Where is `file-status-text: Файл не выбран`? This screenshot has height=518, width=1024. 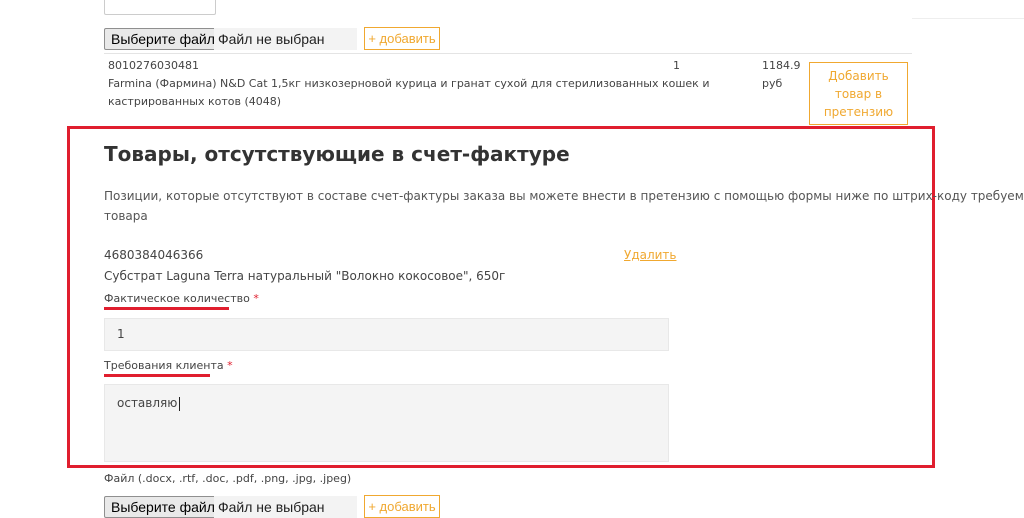
file-status-text: Файл не выбран is located at coordinates (285, 39).